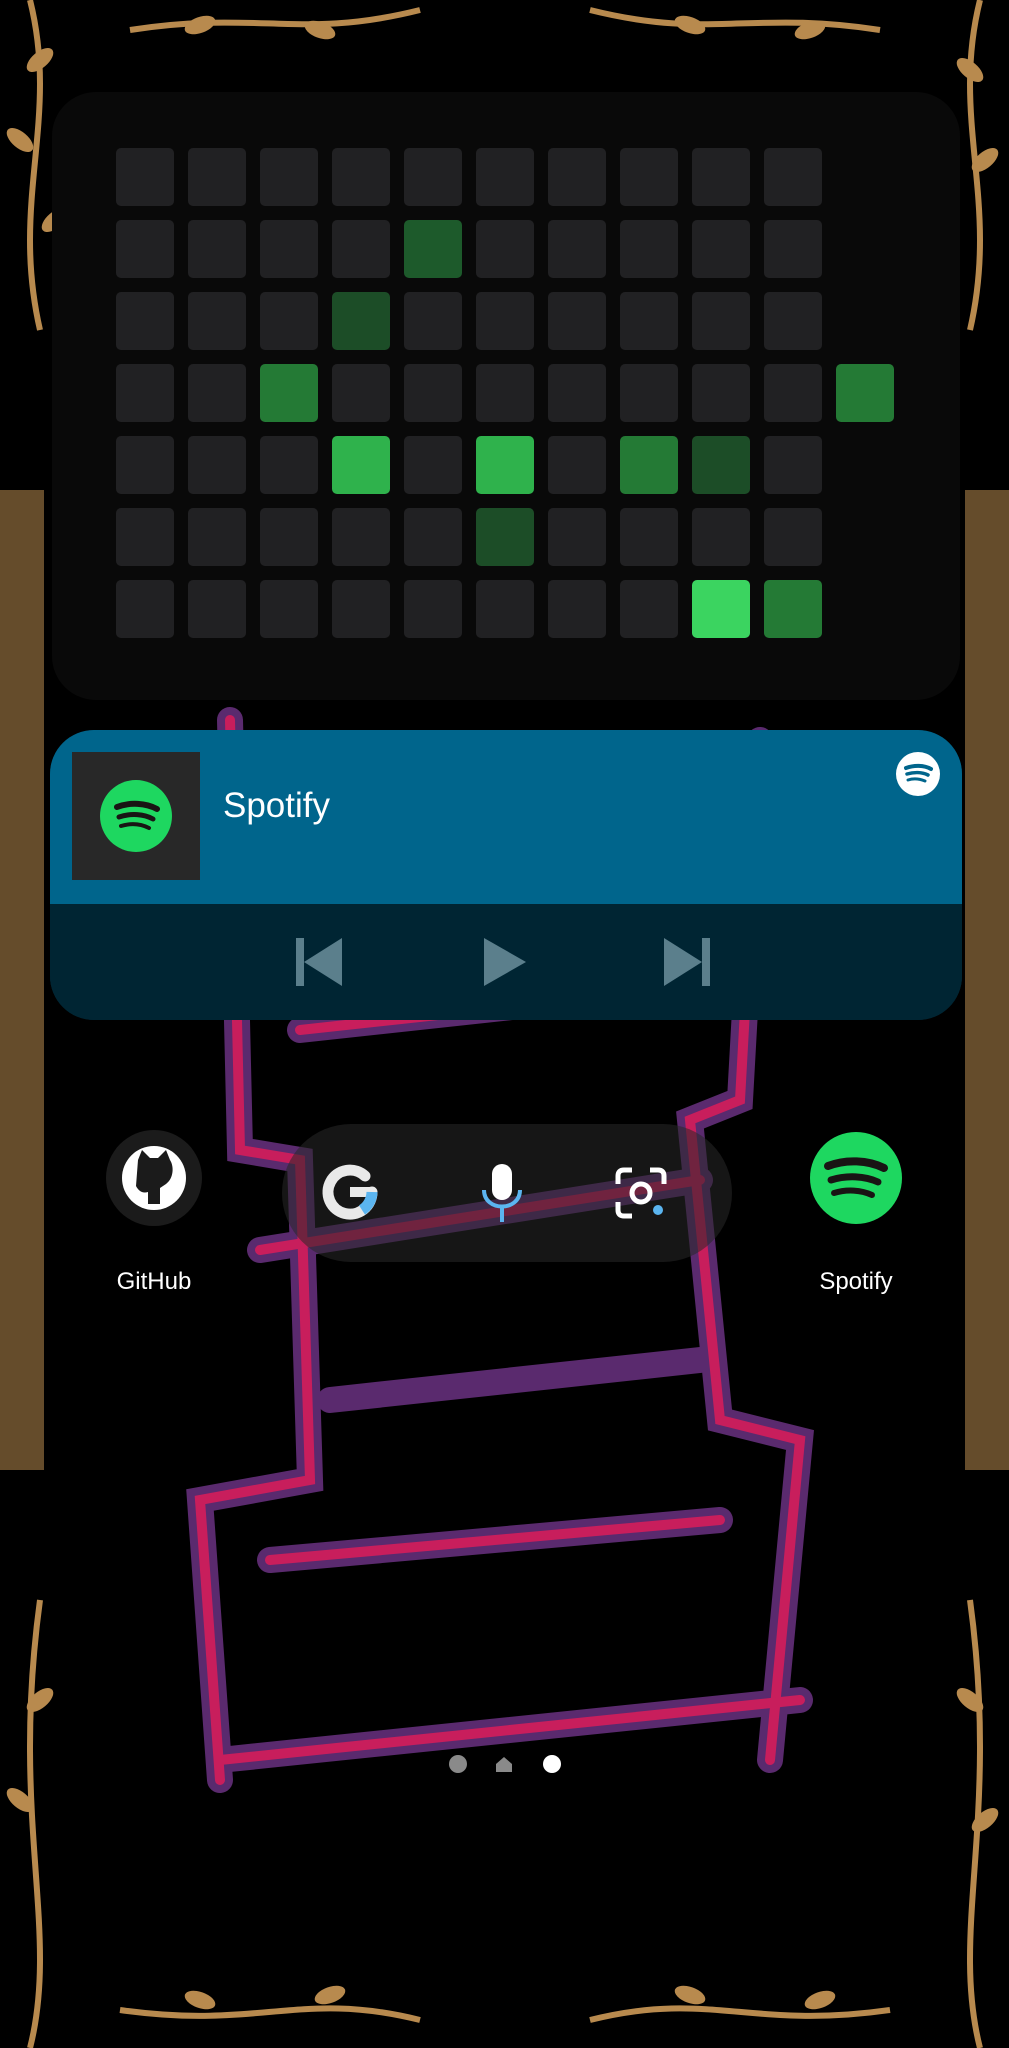  What do you see at coordinates (276, 805) in the screenshot?
I see `media-app-title: Spotify` at bounding box center [276, 805].